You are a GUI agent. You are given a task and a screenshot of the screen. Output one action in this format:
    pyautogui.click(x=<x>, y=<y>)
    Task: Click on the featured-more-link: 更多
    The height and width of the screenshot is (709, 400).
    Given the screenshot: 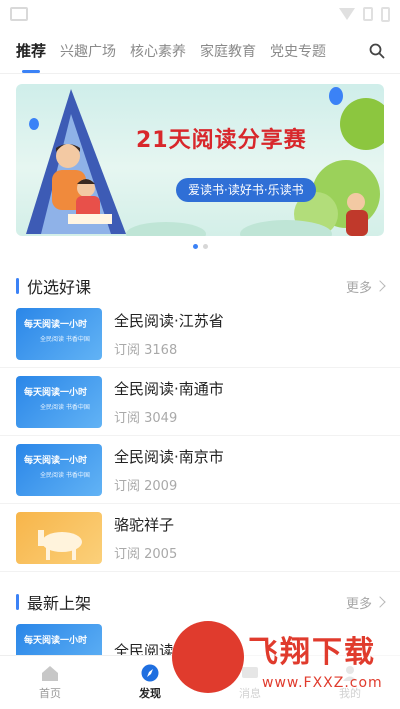 What is the action you would take?
    pyautogui.click(x=365, y=286)
    